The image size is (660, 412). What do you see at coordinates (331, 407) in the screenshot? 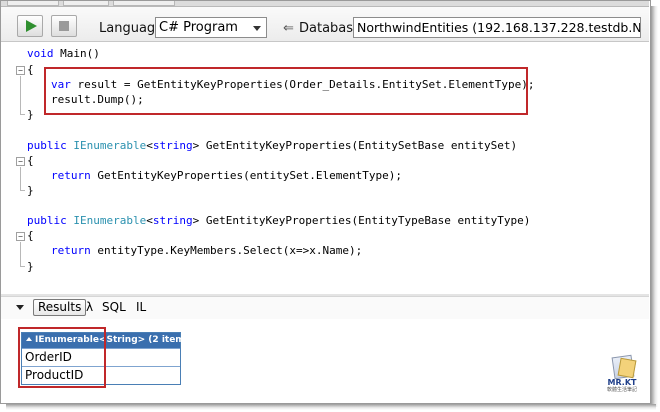
I see `window-shadow-bottom` at bounding box center [331, 407].